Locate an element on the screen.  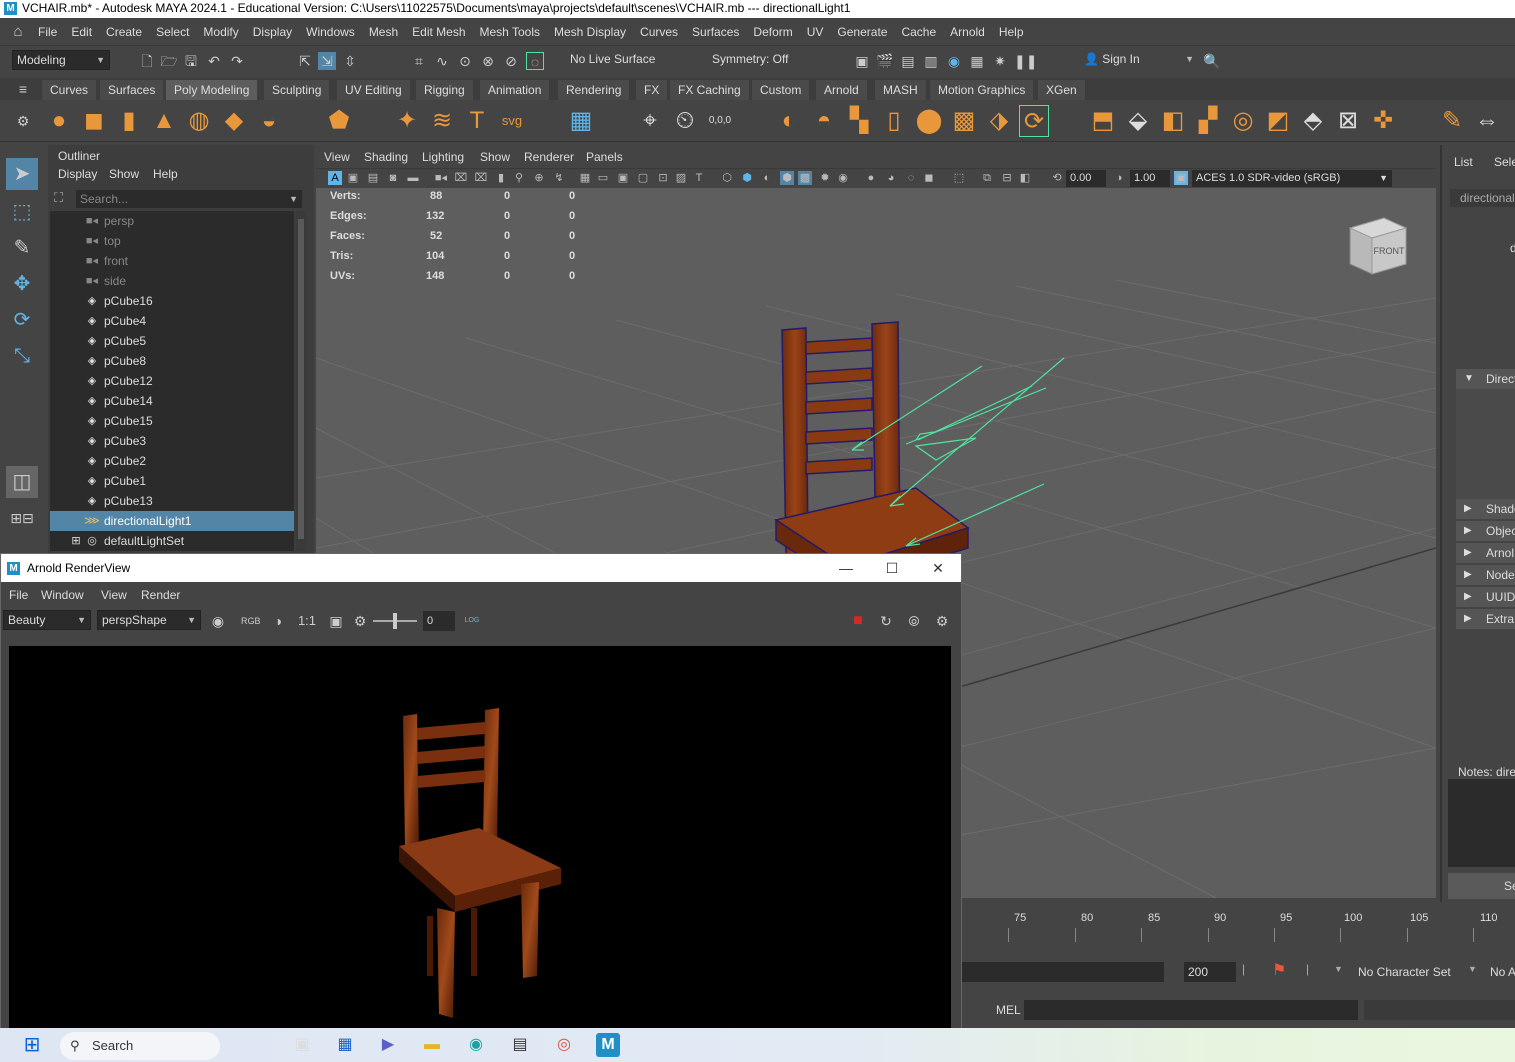
menu-mesh-tools: Mesh Tools is located at coordinates (510, 32).